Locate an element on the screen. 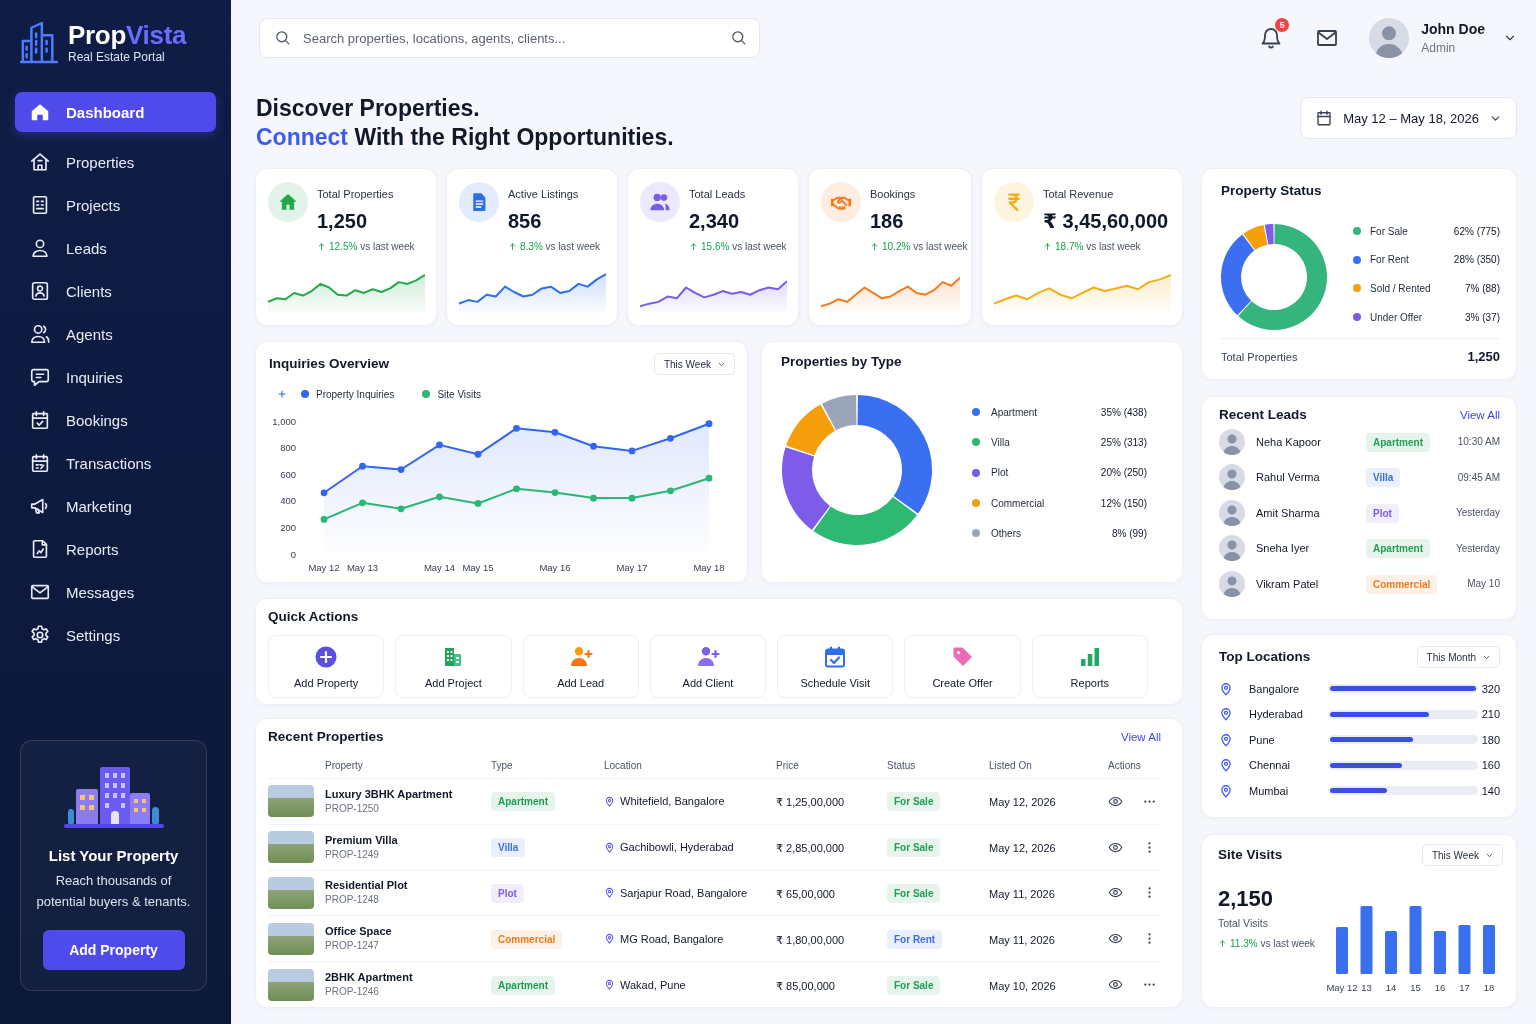  date-text: May 11, 2026 is located at coordinates (1022, 894).